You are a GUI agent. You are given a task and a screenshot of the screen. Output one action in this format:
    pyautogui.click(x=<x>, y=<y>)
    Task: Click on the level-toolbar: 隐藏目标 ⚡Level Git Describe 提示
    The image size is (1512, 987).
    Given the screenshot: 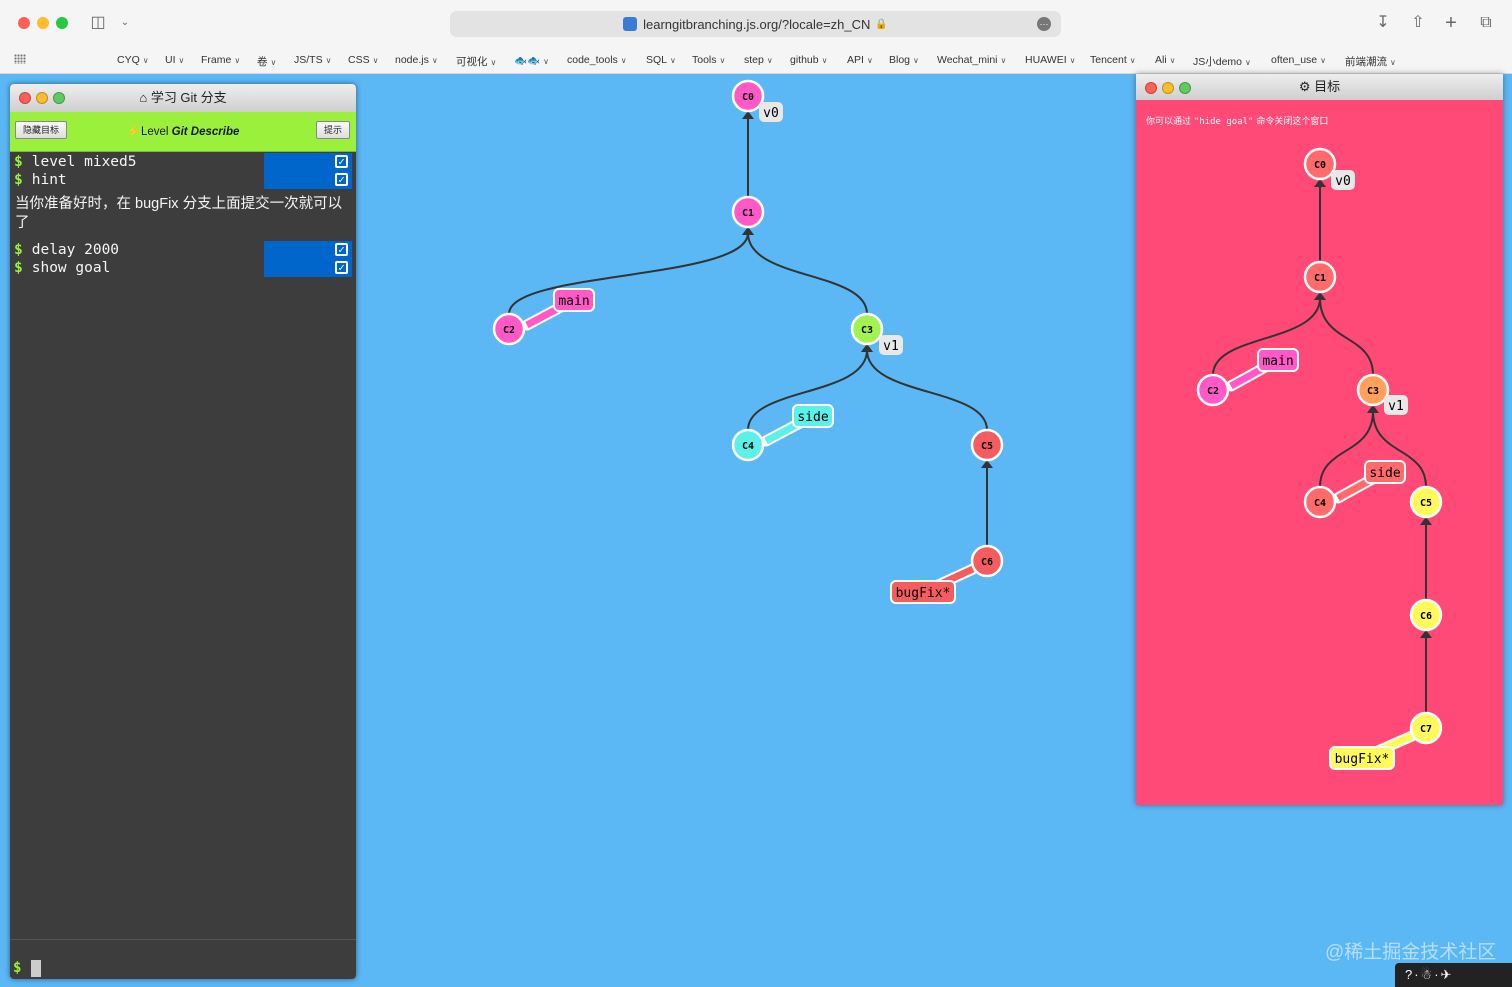 What is the action you would take?
    pyautogui.click(x=183, y=132)
    